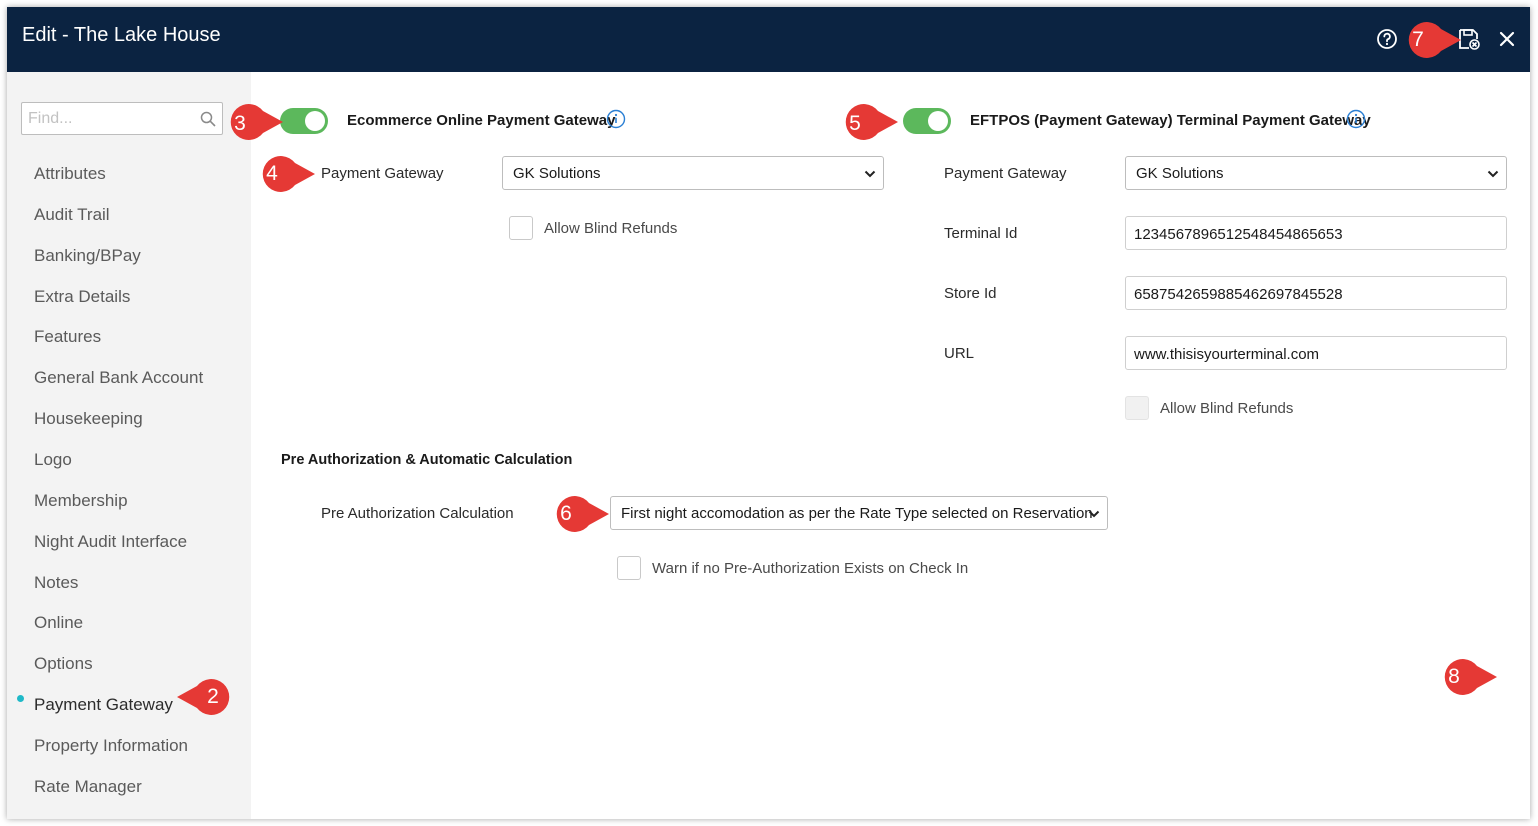 The width and height of the screenshot is (1538, 826). What do you see at coordinates (855, 123) in the screenshot?
I see `callout-number-5: 5` at bounding box center [855, 123].